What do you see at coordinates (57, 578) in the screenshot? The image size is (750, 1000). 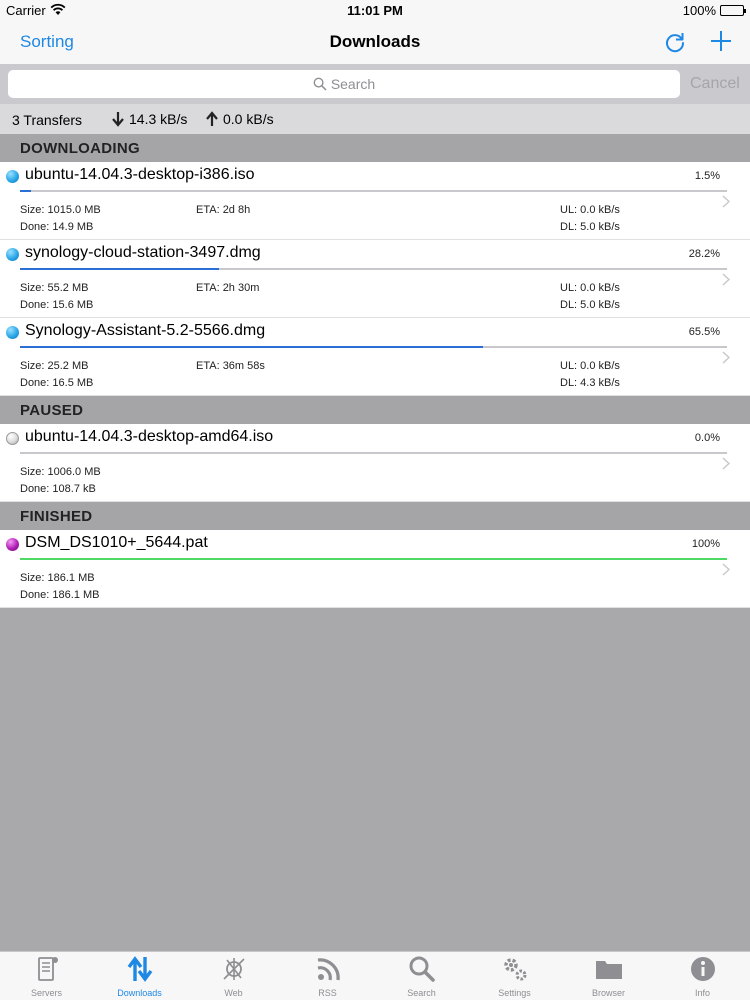 I see `file-size: Size: 186.1 MB` at bounding box center [57, 578].